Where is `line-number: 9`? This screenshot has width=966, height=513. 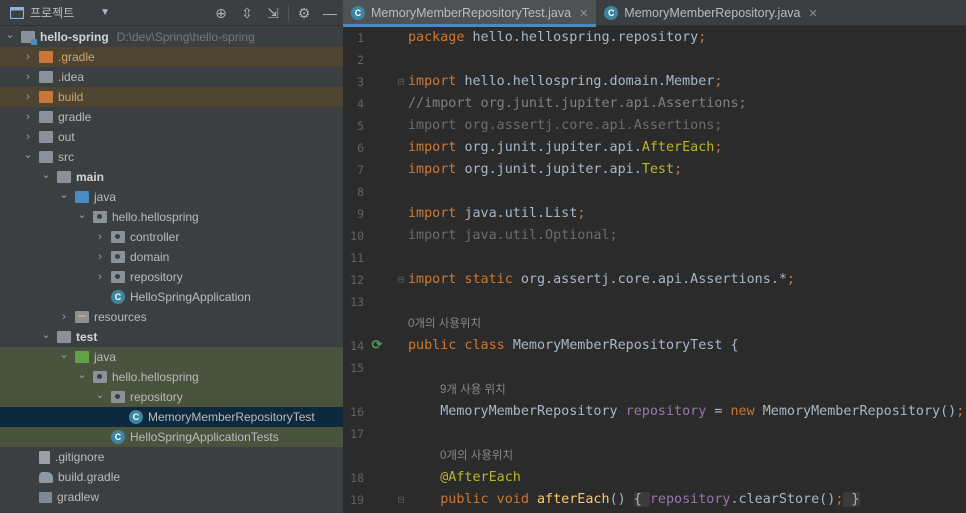
line-number: 9 is located at coordinates (360, 214).